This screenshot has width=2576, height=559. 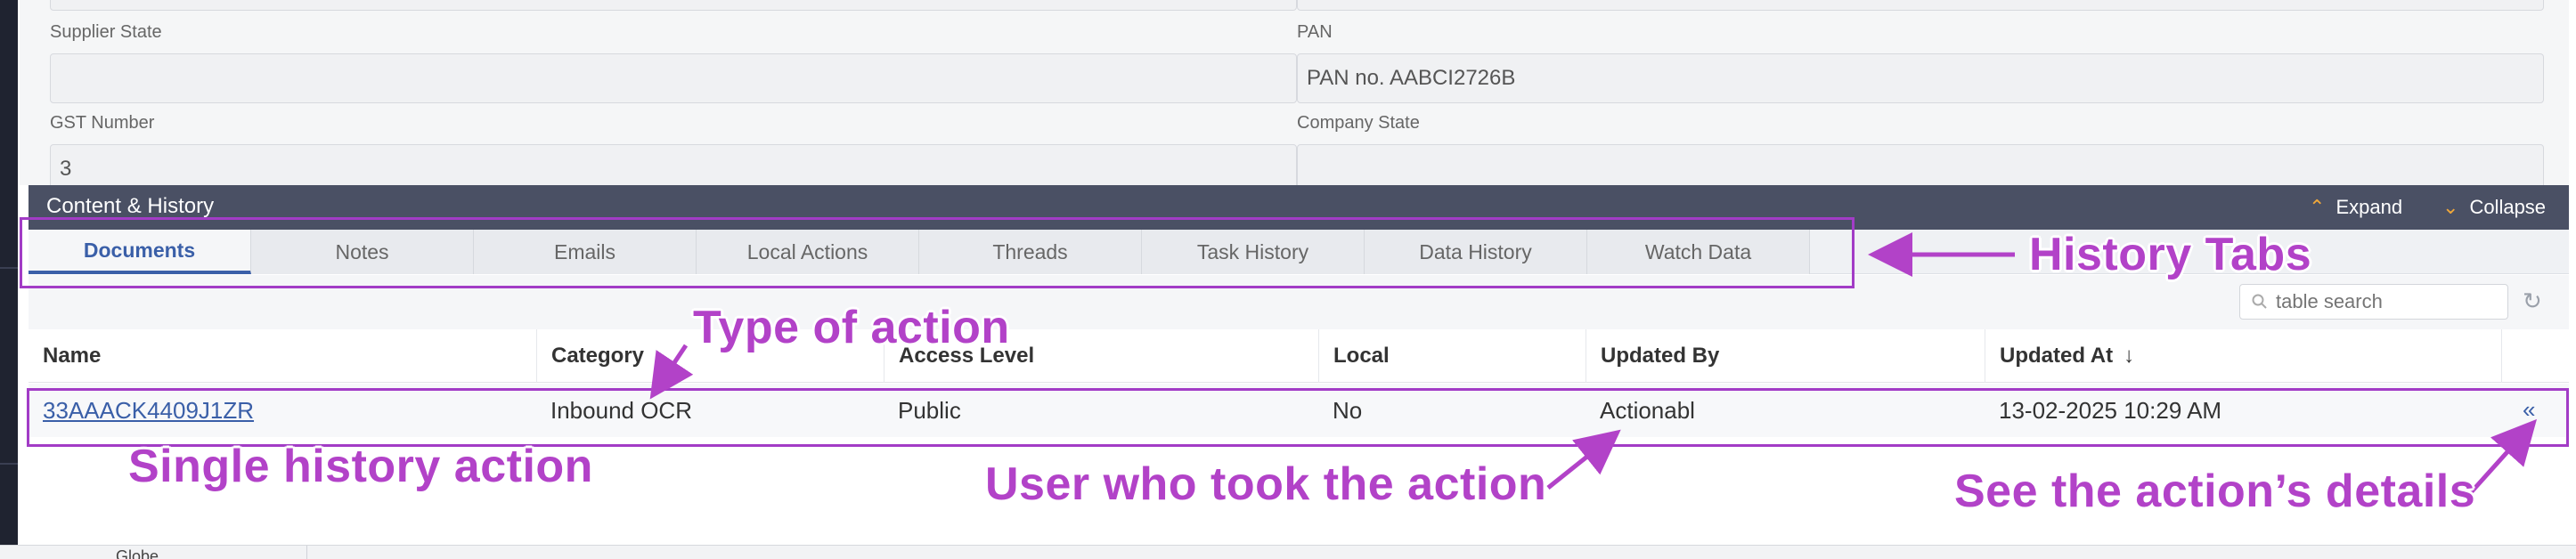 I want to click on collapse-button: ⌄ Collapse, so click(x=2494, y=207).